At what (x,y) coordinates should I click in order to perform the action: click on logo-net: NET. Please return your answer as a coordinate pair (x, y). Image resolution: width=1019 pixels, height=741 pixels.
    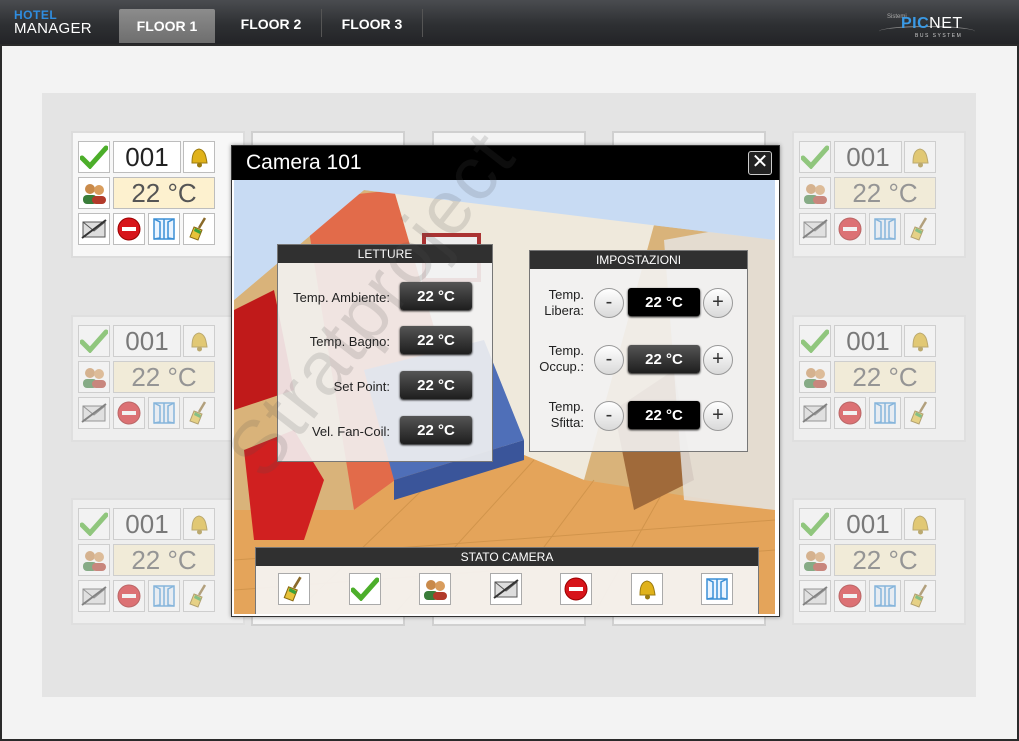
    Looking at the image, I should click on (946, 23).